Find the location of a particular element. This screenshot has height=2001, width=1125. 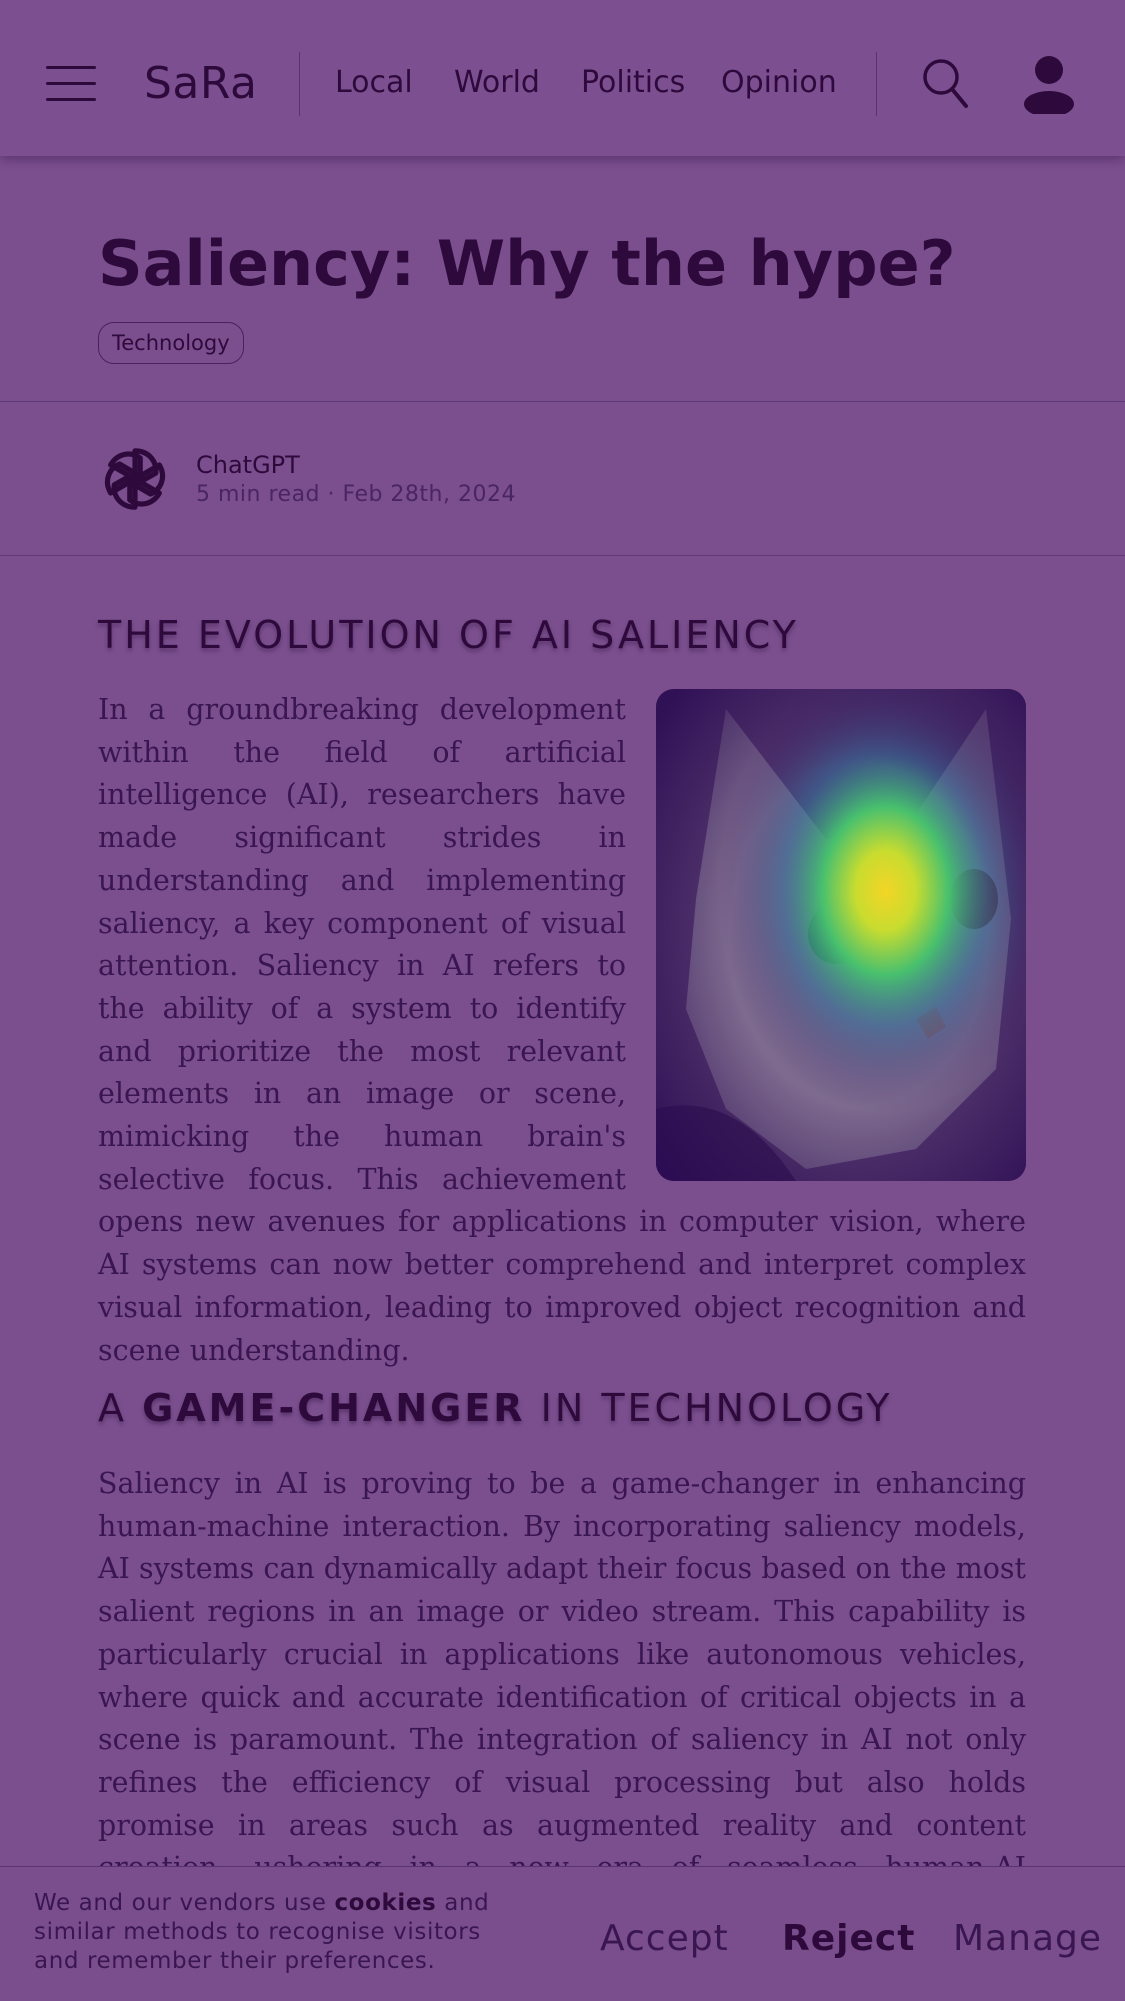

nav-link-politics: Politics is located at coordinates (633, 83).